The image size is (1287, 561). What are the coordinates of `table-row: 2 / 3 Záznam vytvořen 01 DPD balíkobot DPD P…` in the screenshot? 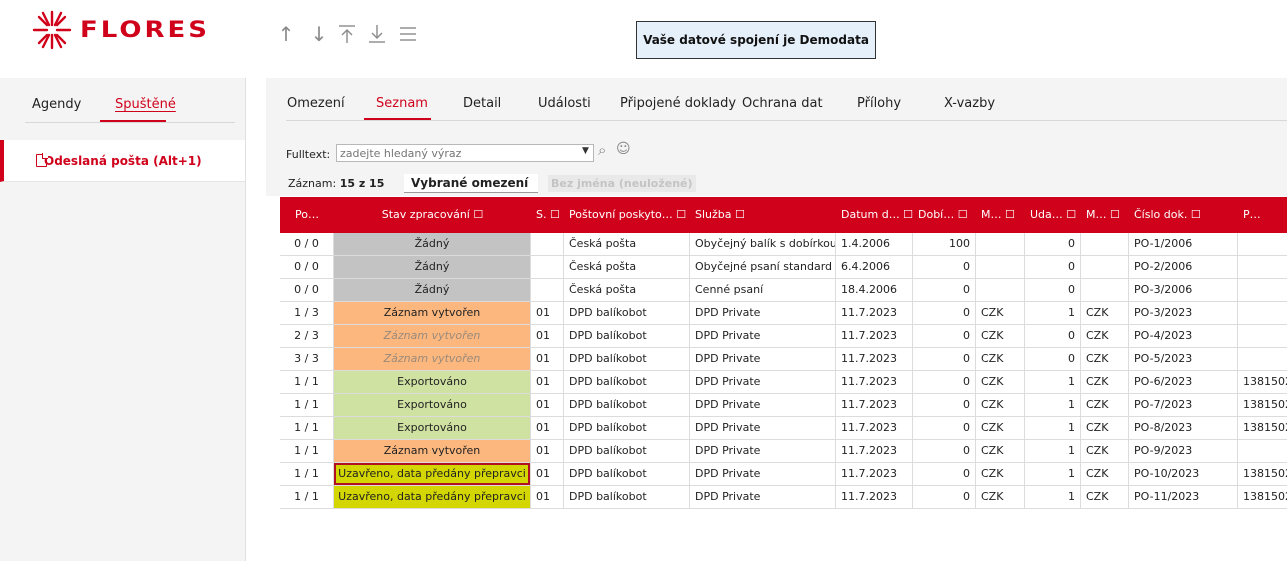 It's located at (783, 336).